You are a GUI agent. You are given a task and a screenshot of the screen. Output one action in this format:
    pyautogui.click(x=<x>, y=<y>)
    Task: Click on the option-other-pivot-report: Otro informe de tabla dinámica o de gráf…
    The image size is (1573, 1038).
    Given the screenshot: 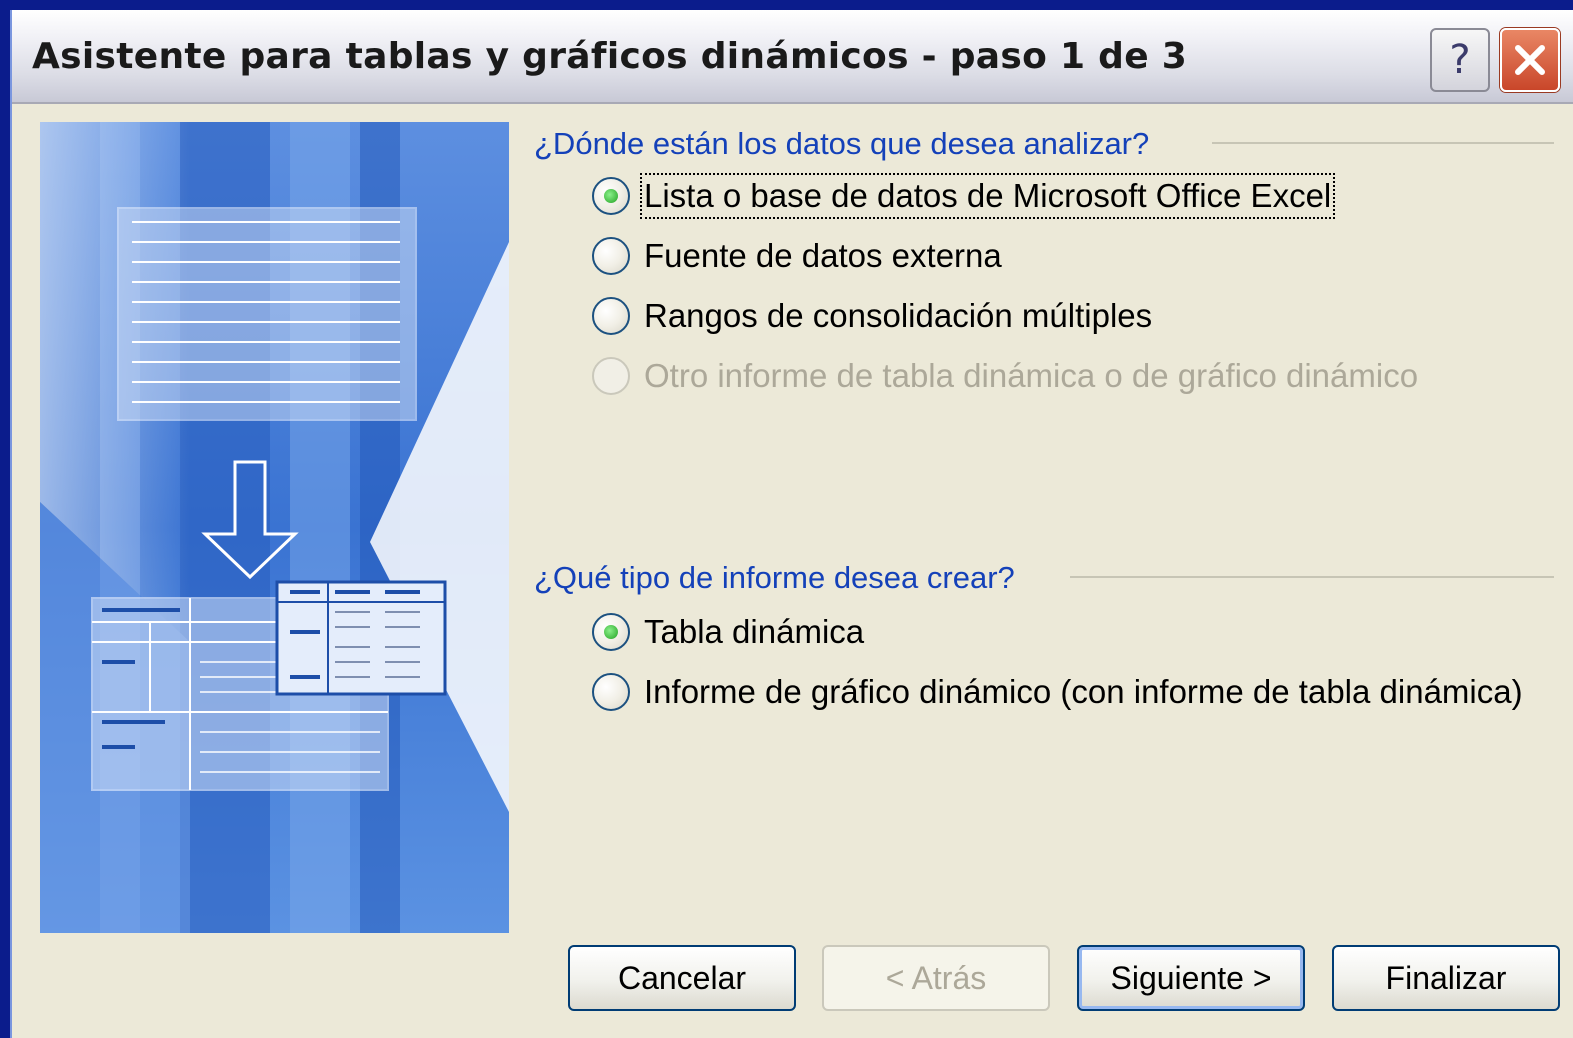 What is the action you would take?
    pyautogui.click(x=1005, y=376)
    